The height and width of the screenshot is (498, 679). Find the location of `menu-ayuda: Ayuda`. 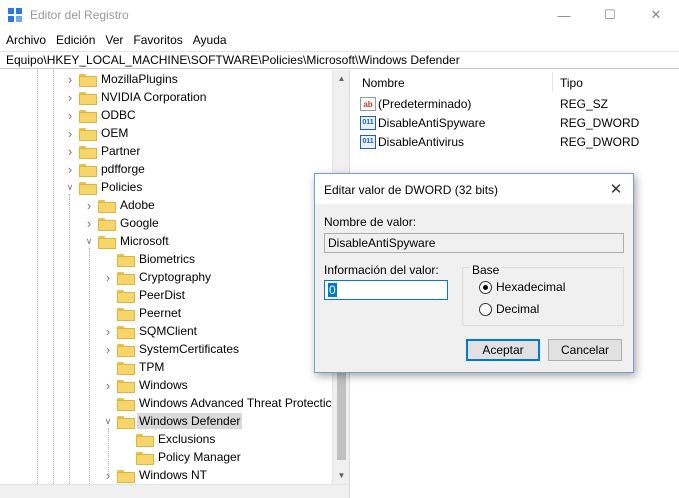

menu-ayuda: Ayuda is located at coordinates (210, 40).